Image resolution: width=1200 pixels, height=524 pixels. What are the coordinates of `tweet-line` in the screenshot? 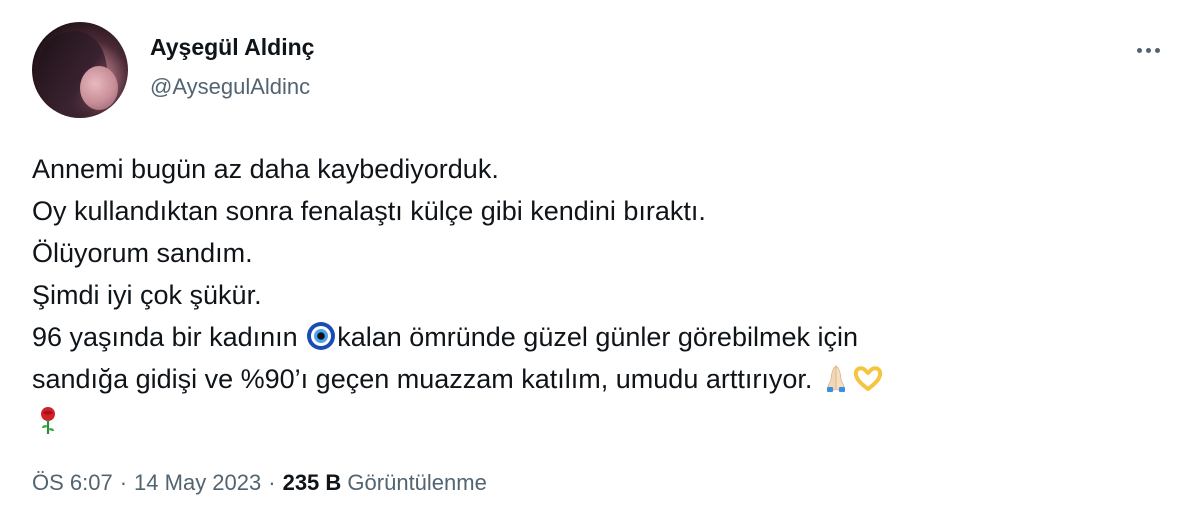 It's located at (602, 421).